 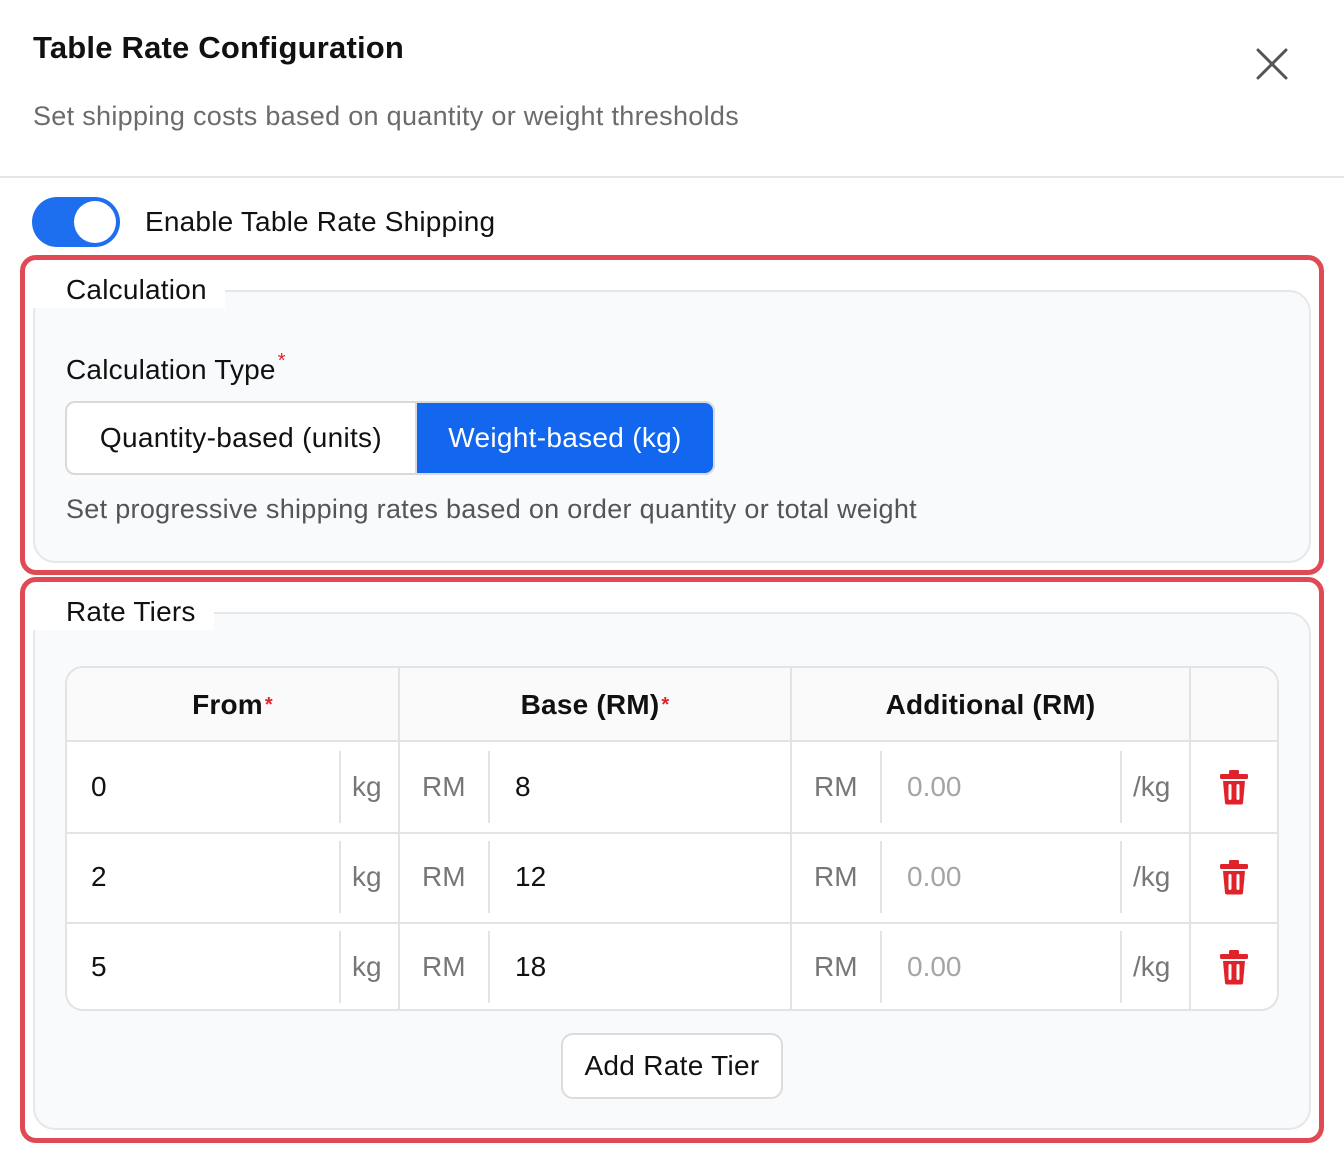 I want to click on enable-table-rate-toggle, so click(x=76, y=222).